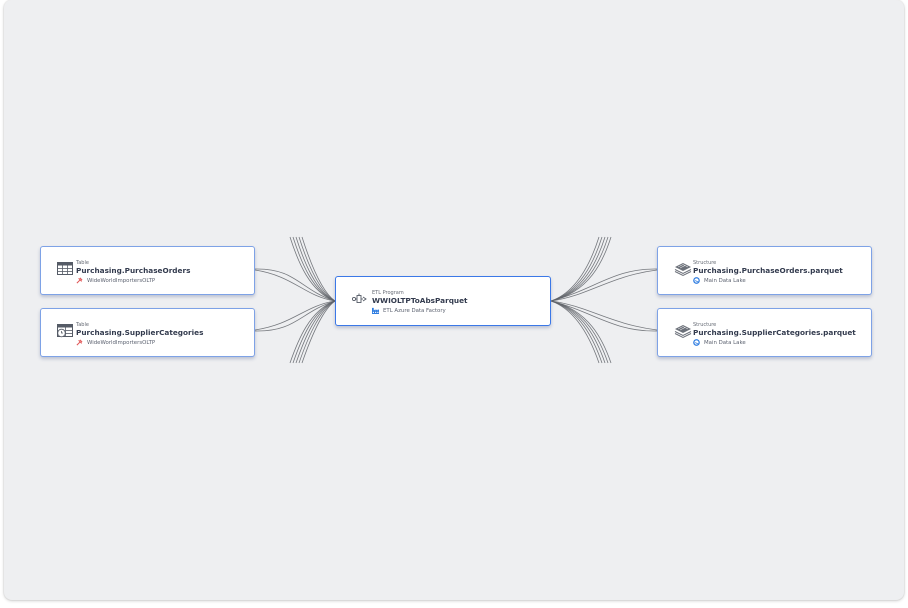 The image size is (908, 608). What do you see at coordinates (65, 331) in the screenshot?
I see `temporal-table-icon` at bounding box center [65, 331].